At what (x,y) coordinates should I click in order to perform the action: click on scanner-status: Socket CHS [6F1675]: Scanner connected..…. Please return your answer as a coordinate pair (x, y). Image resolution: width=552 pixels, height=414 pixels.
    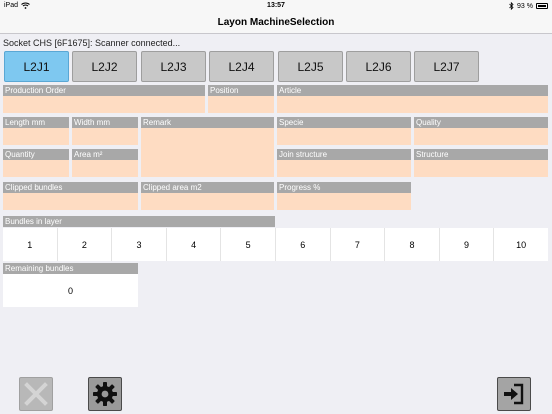
    Looking at the image, I should click on (92, 43).